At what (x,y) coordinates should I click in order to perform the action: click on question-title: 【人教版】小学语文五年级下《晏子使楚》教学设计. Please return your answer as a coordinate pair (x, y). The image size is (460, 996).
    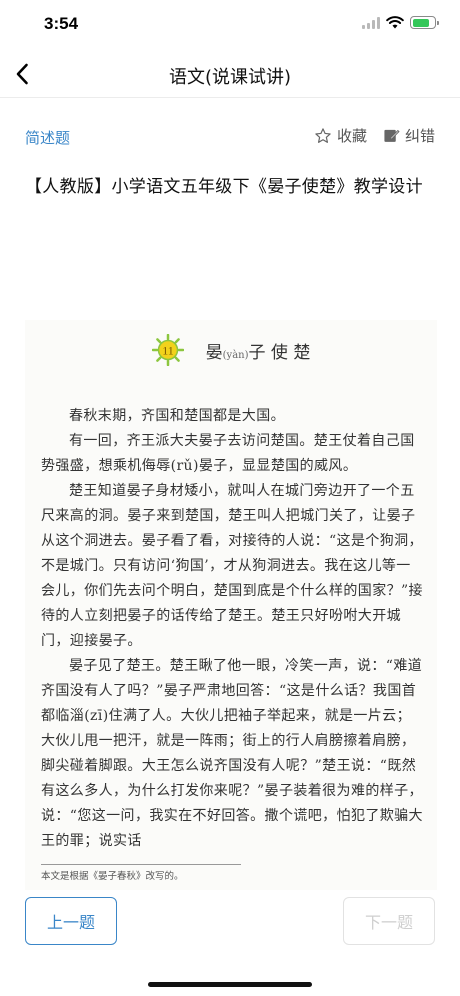
    Looking at the image, I should click on (224, 187).